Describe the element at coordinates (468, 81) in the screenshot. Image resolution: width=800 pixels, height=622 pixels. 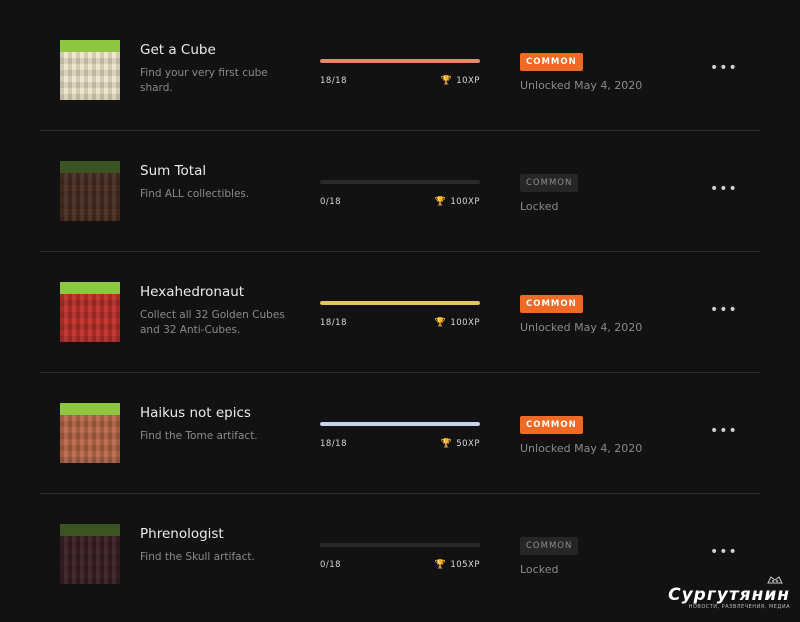
I see `xp-value: 10XP` at that location.